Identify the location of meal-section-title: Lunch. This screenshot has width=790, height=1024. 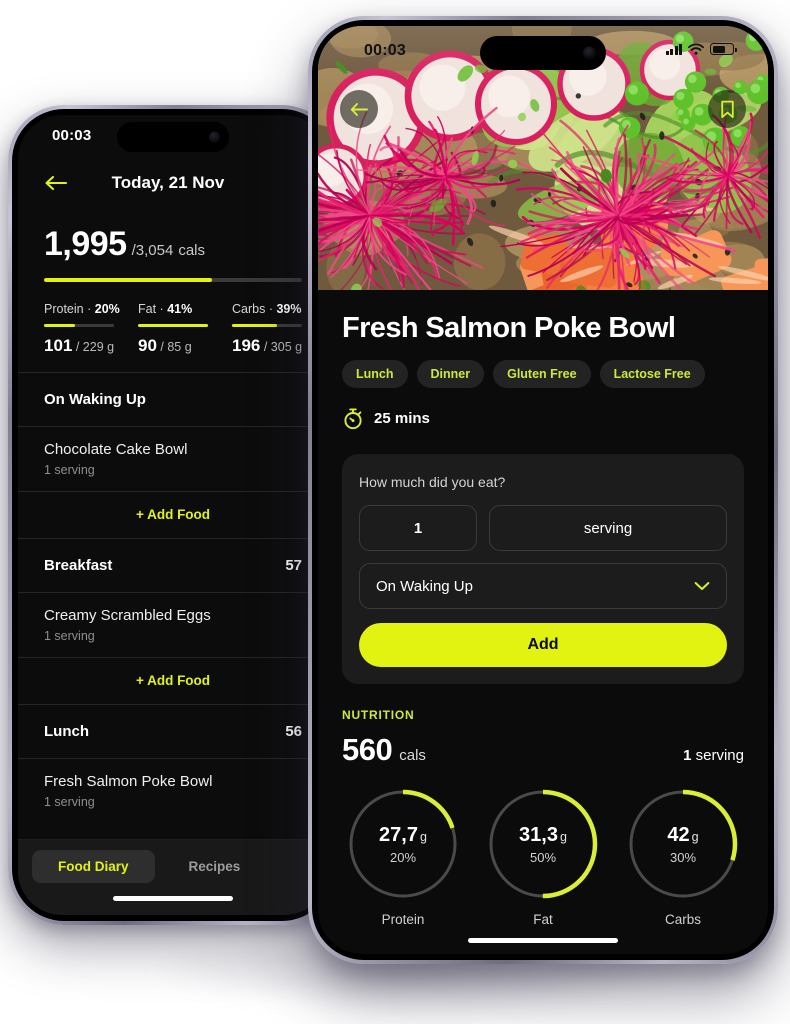
(66, 731).